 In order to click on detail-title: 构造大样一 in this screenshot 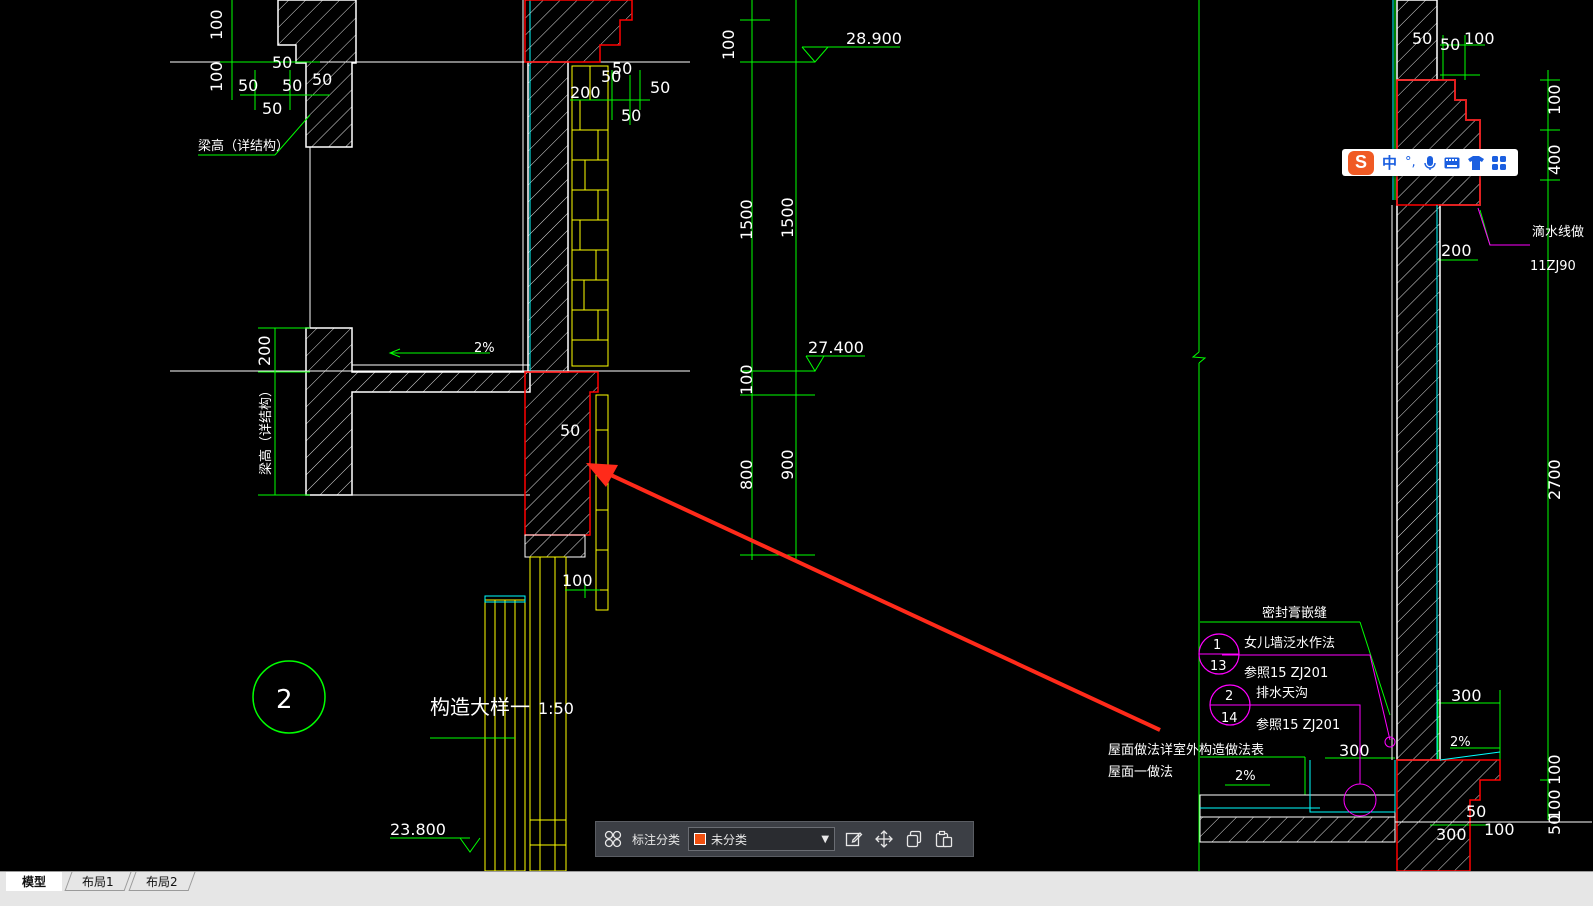, I will do `click(480, 707)`.